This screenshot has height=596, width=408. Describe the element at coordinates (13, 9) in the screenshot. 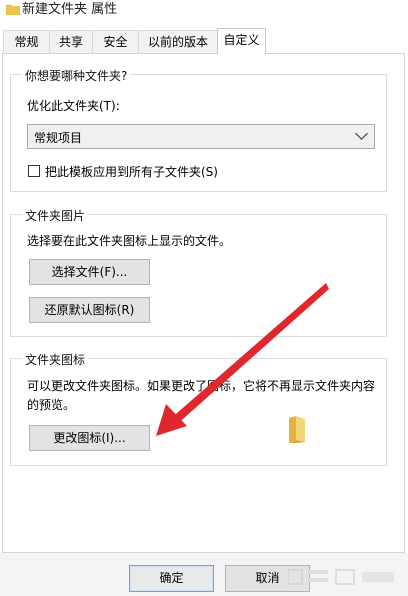

I see `folder-icon` at that location.